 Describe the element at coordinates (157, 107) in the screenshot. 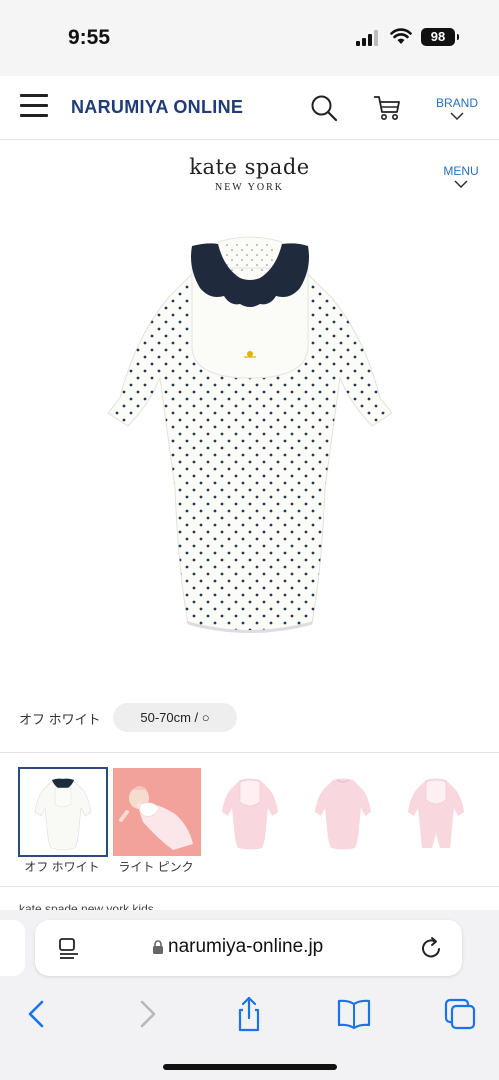

I see `site-title: NARUMIYA ONLINE` at that location.